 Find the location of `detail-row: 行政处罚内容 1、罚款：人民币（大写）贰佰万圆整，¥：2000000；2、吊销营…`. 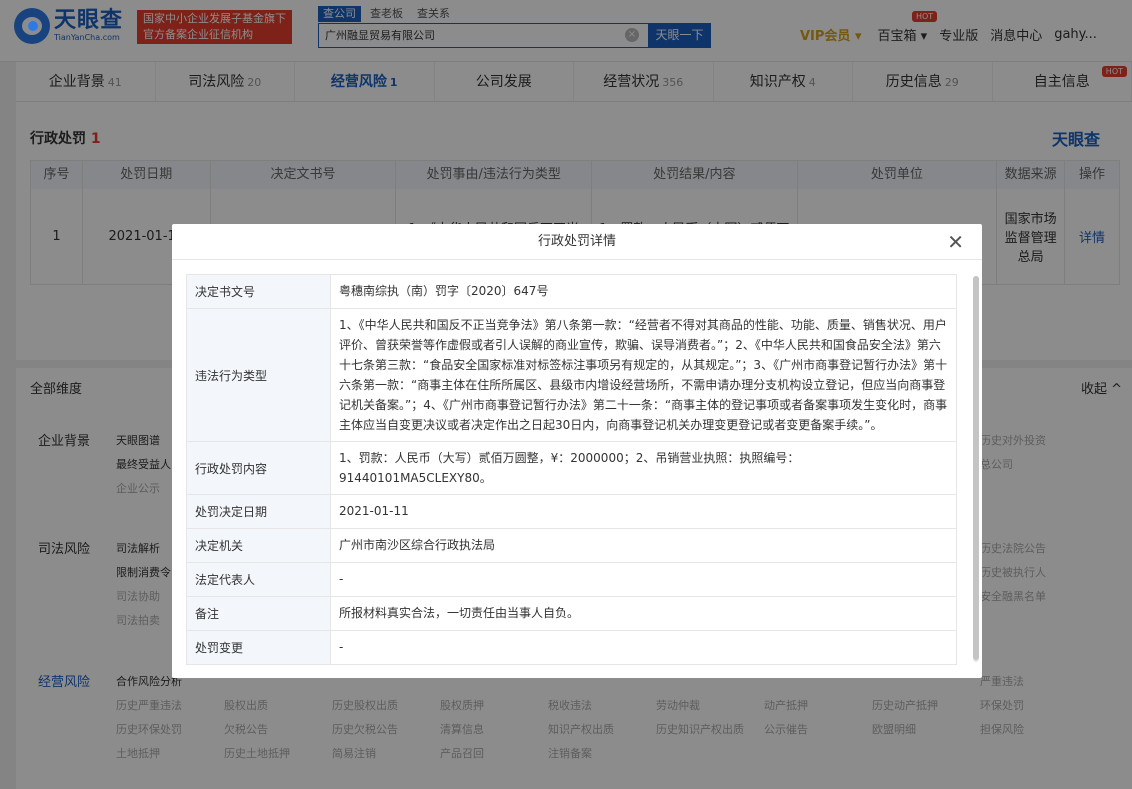

detail-row: 行政处罚内容 1、罚款：人民币（大写）贰佰万圆整，¥：2000000；2、吊销营… is located at coordinates (571, 468).